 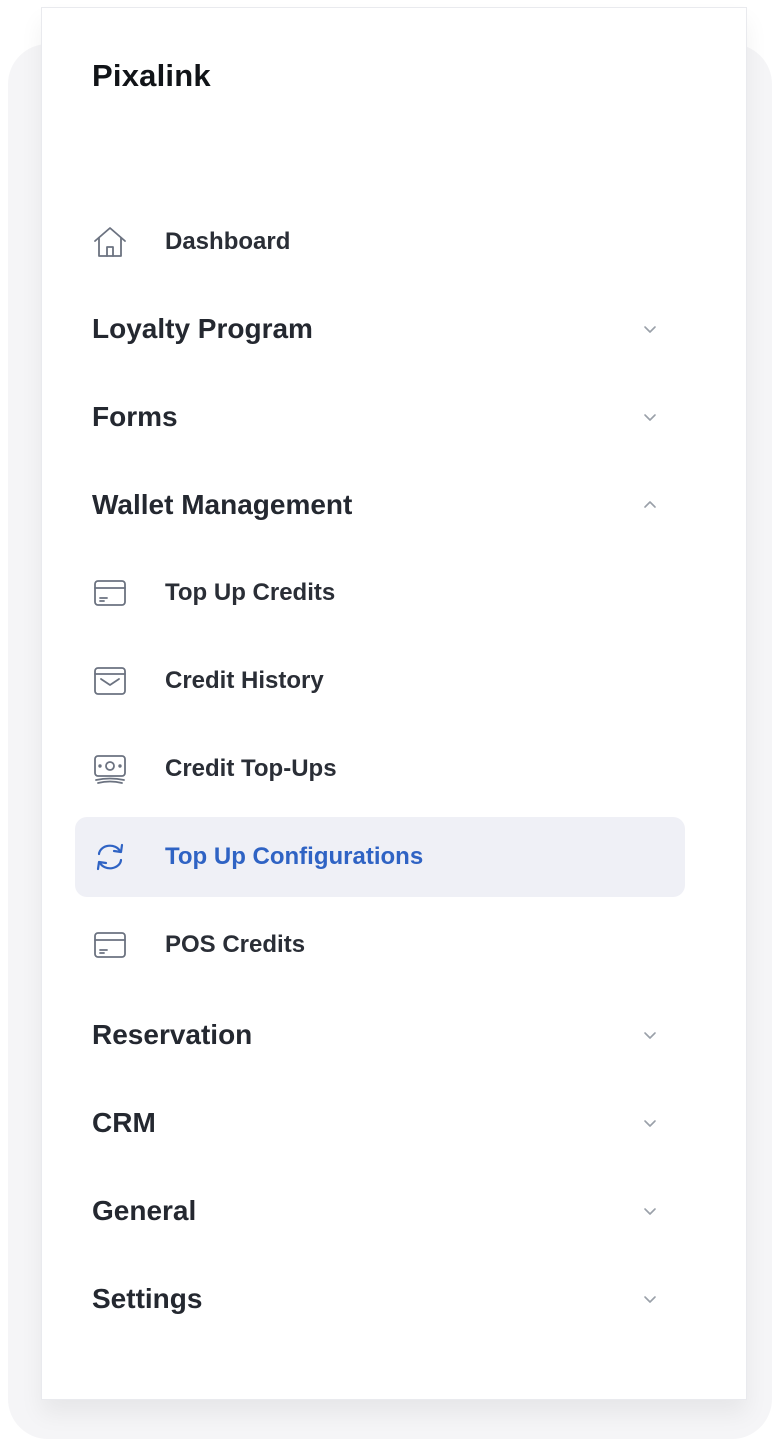 I want to click on cash-icon, so click(x=110, y=769).